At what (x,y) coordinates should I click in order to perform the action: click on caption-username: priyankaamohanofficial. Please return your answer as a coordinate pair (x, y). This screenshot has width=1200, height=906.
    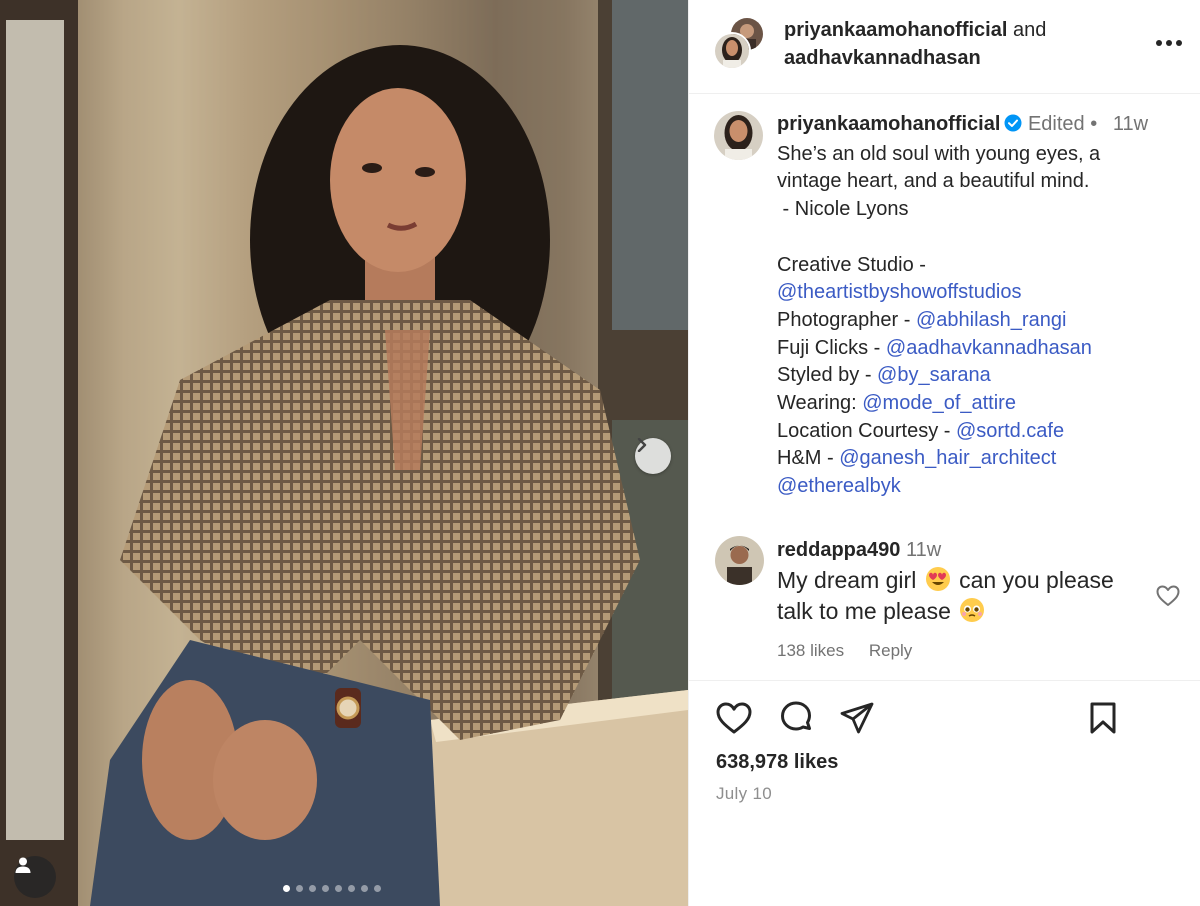
    Looking at the image, I should click on (888, 124).